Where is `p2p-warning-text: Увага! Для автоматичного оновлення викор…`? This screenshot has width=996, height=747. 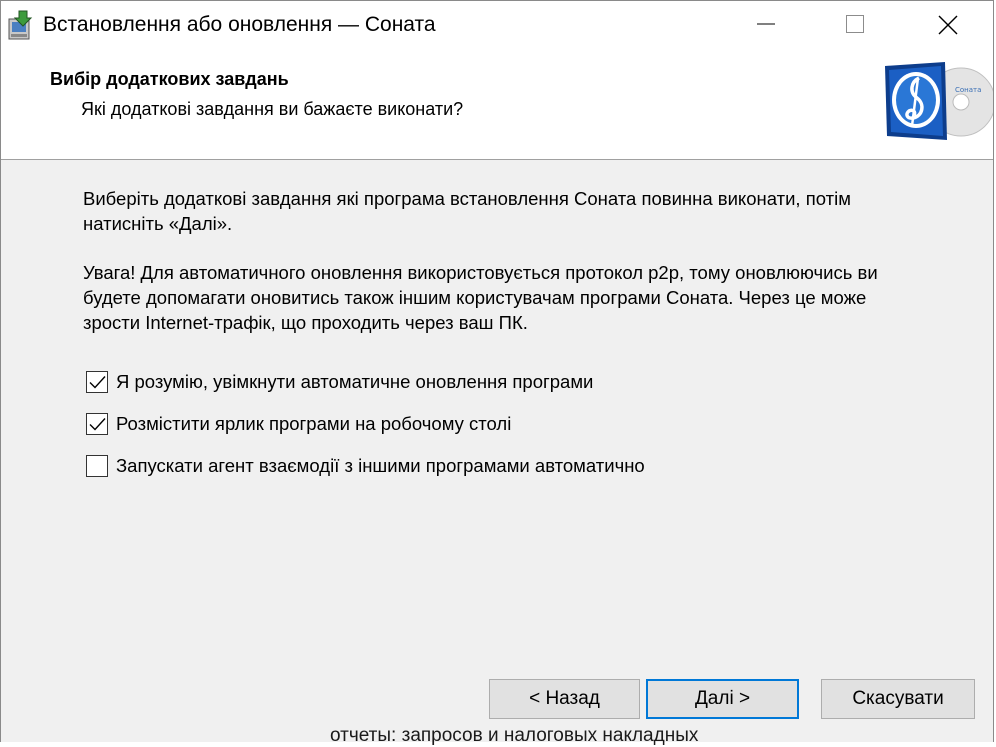 p2p-warning-text: Увага! Для автоматичного оновлення викор… is located at coordinates (480, 297).